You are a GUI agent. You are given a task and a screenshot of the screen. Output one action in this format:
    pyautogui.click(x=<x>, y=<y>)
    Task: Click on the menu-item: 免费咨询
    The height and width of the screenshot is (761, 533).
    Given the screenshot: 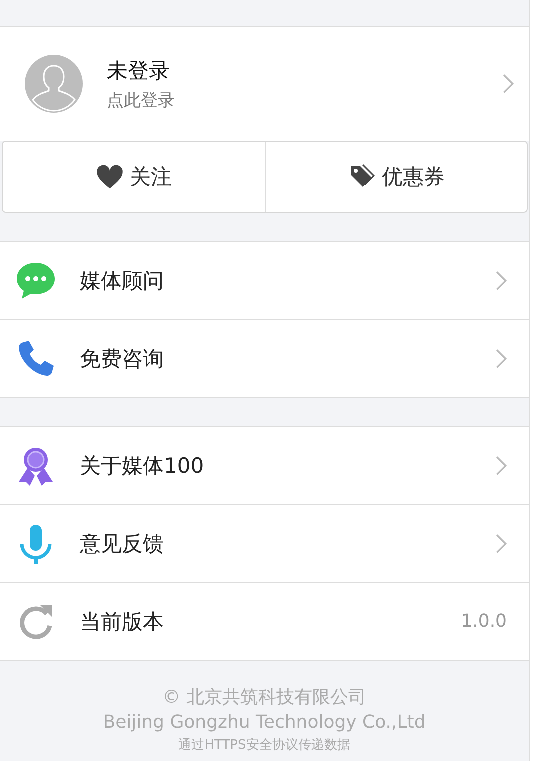 What is the action you would take?
    pyautogui.click(x=264, y=359)
    